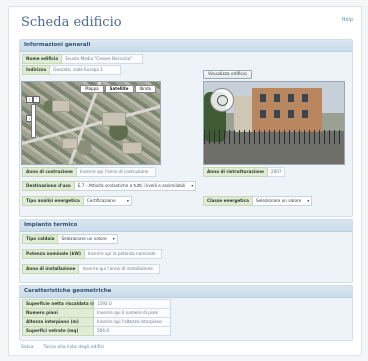 This screenshot has width=368, height=361. I want to click on energy-class-field: Classe energetica Selezionare un valore ▾, so click(258, 200).